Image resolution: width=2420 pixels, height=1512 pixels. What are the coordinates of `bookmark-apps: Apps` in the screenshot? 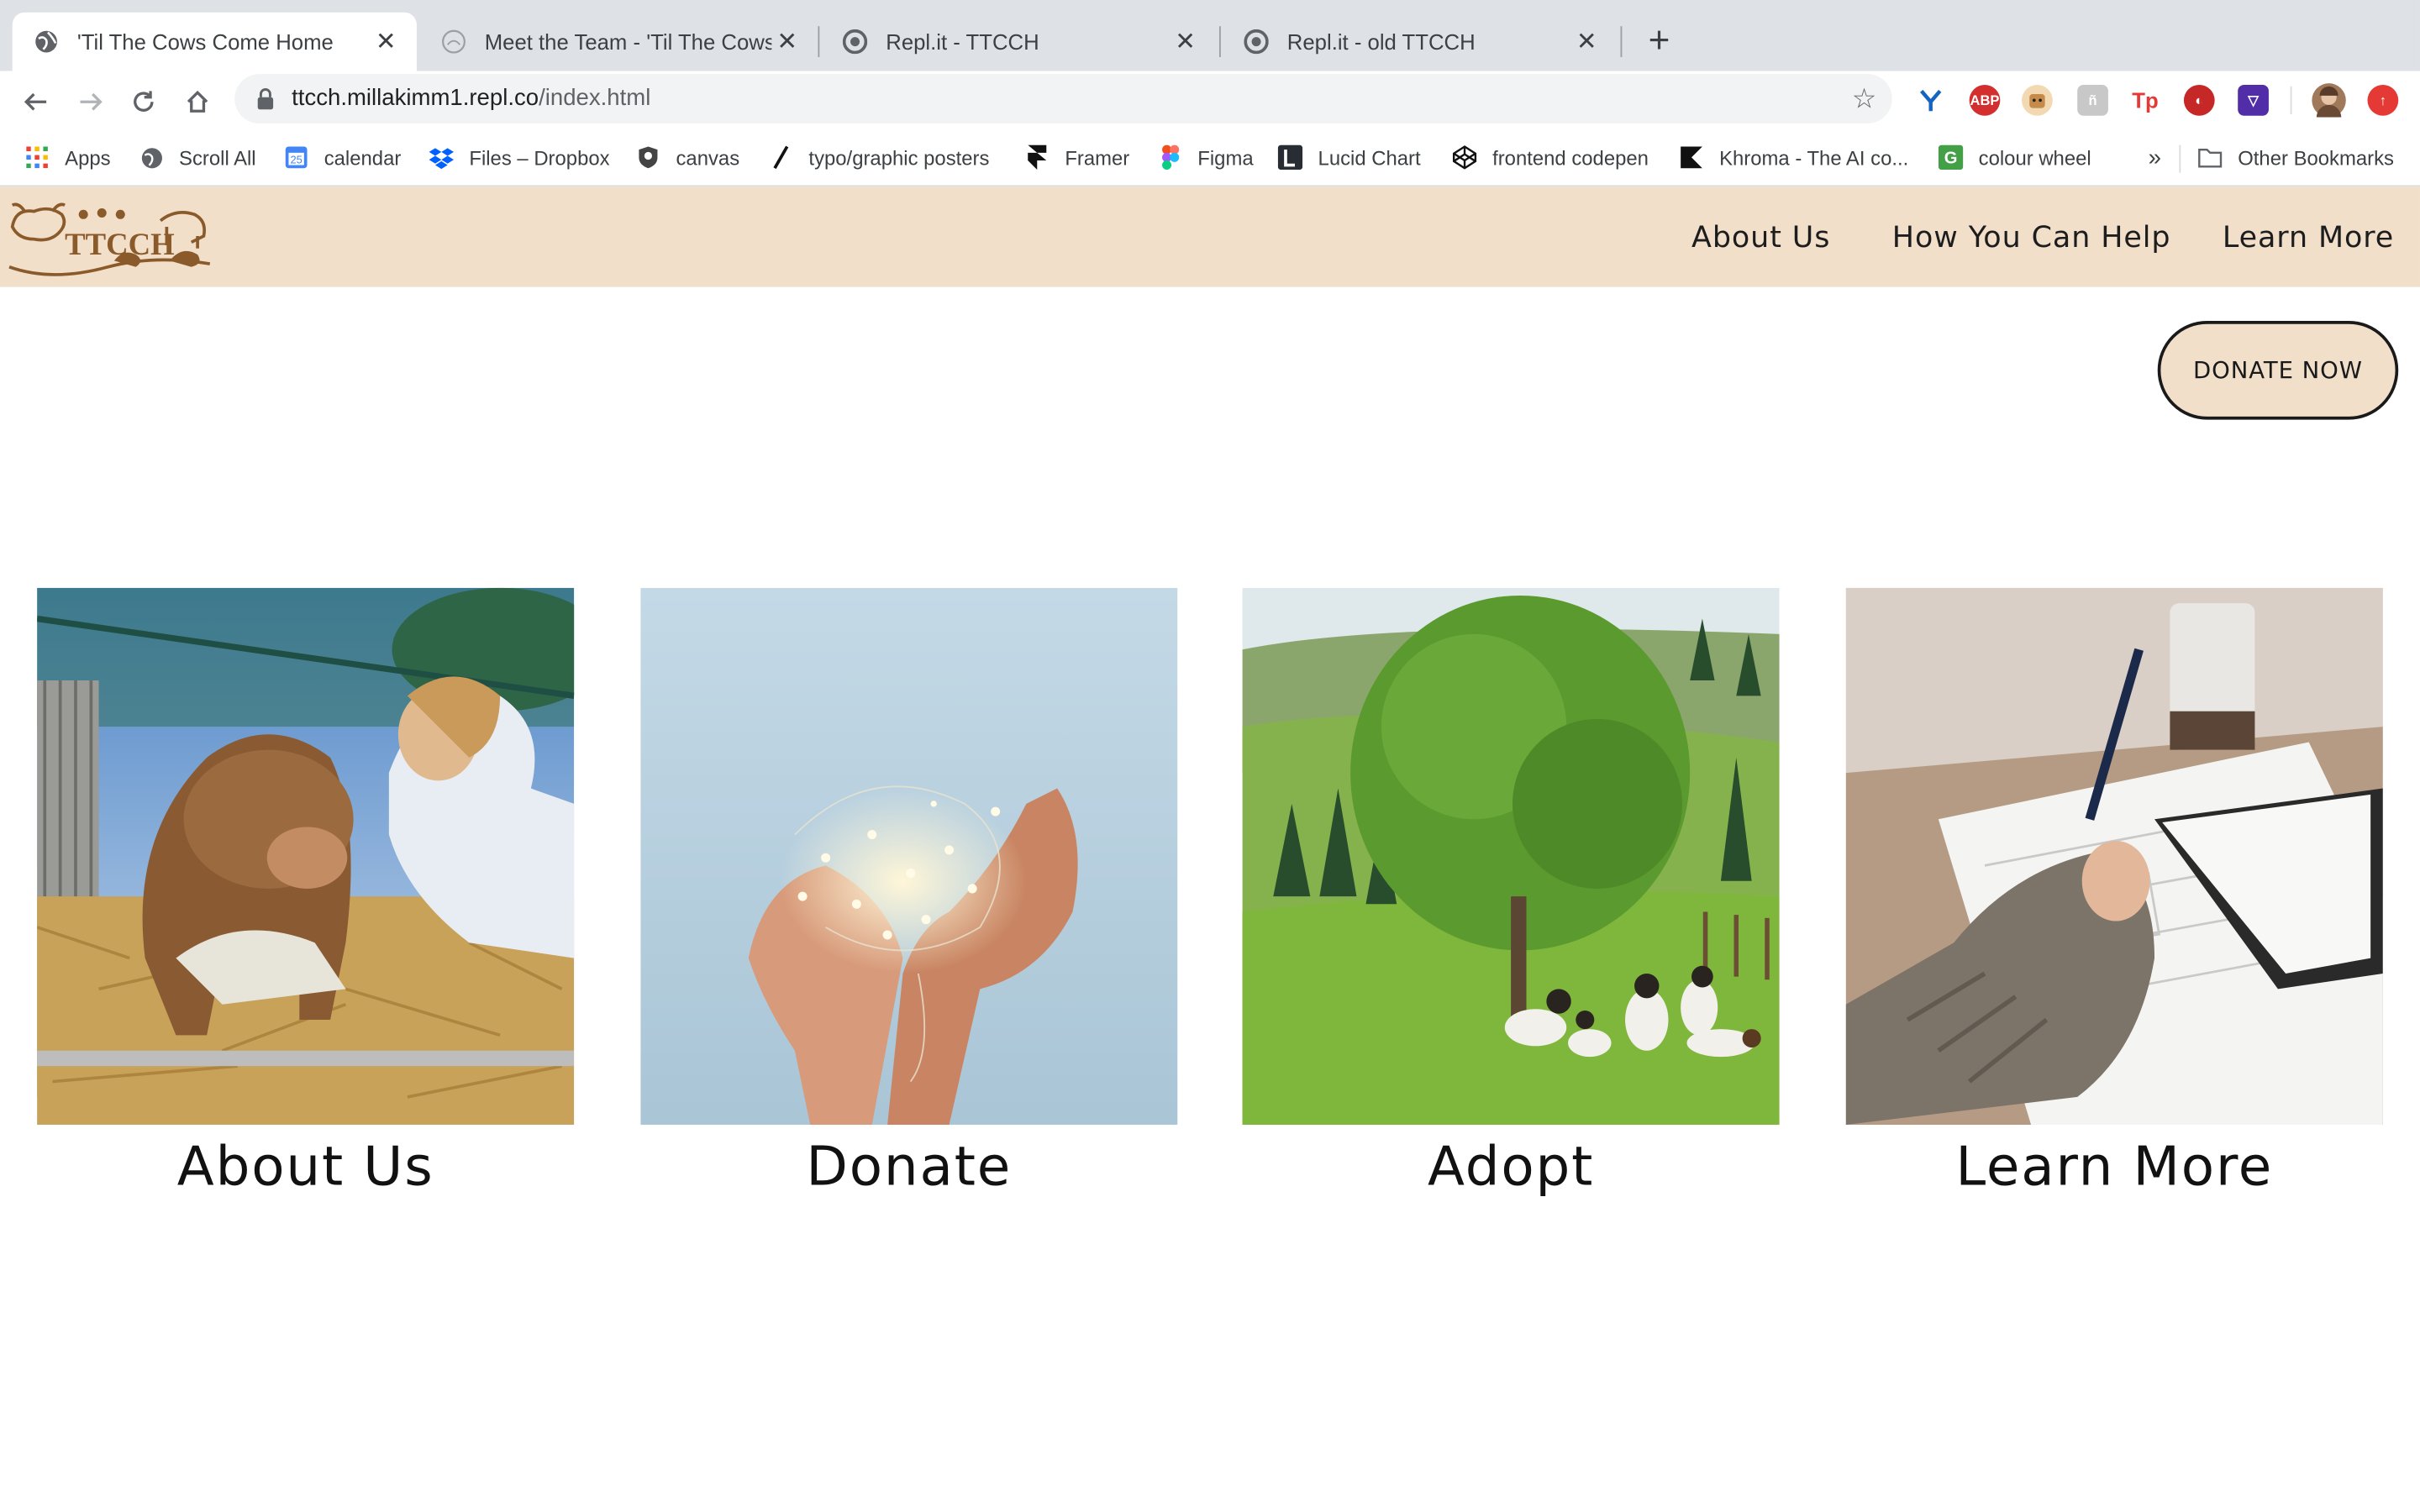 It's located at (67, 157).